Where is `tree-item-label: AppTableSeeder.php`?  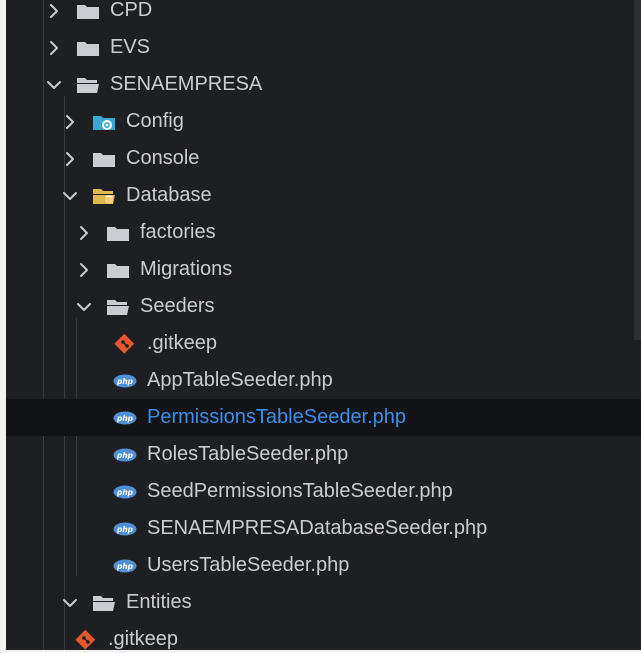
tree-item-label: AppTableSeeder.php is located at coordinates (240, 380).